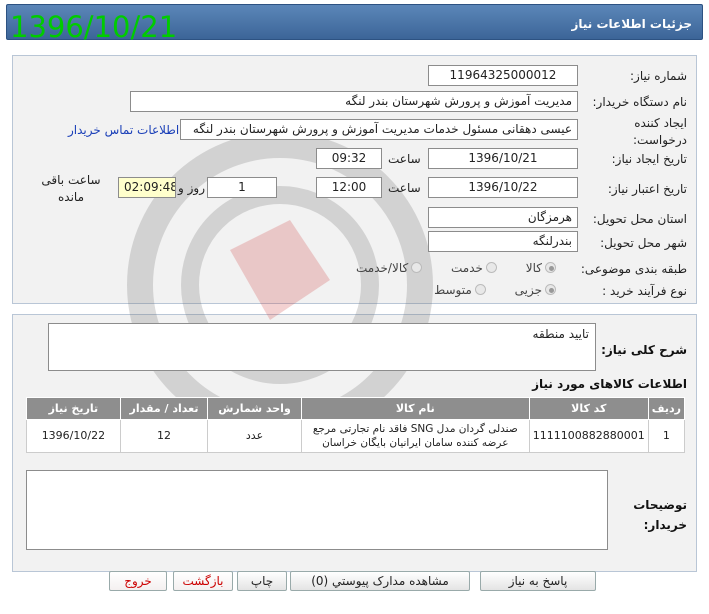 The width and height of the screenshot is (709, 614). Describe the element at coordinates (461, 290) in the screenshot. I see `process-option-medium: متوسط` at that location.